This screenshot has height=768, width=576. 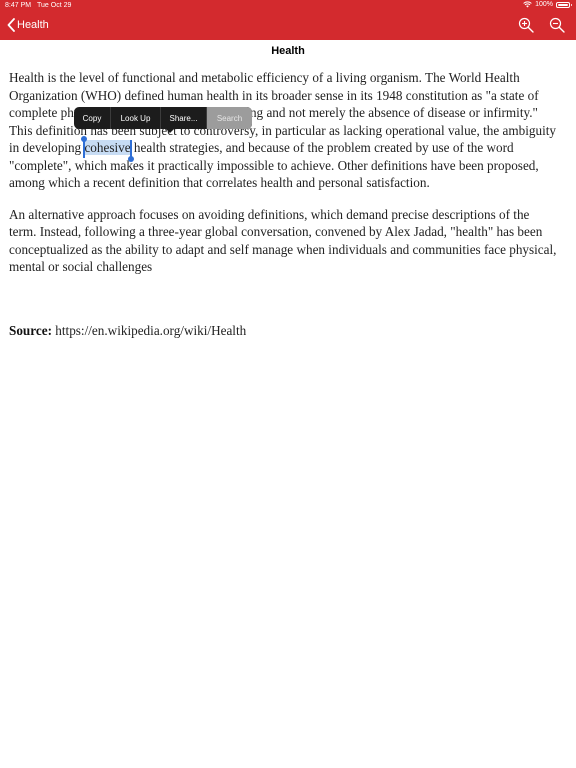 What do you see at coordinates (288, 20) in the screenshot?
I see `navigation-bar: 8:47 PM Tue Oct 29 100% Health` at bounding box center [288, 20].